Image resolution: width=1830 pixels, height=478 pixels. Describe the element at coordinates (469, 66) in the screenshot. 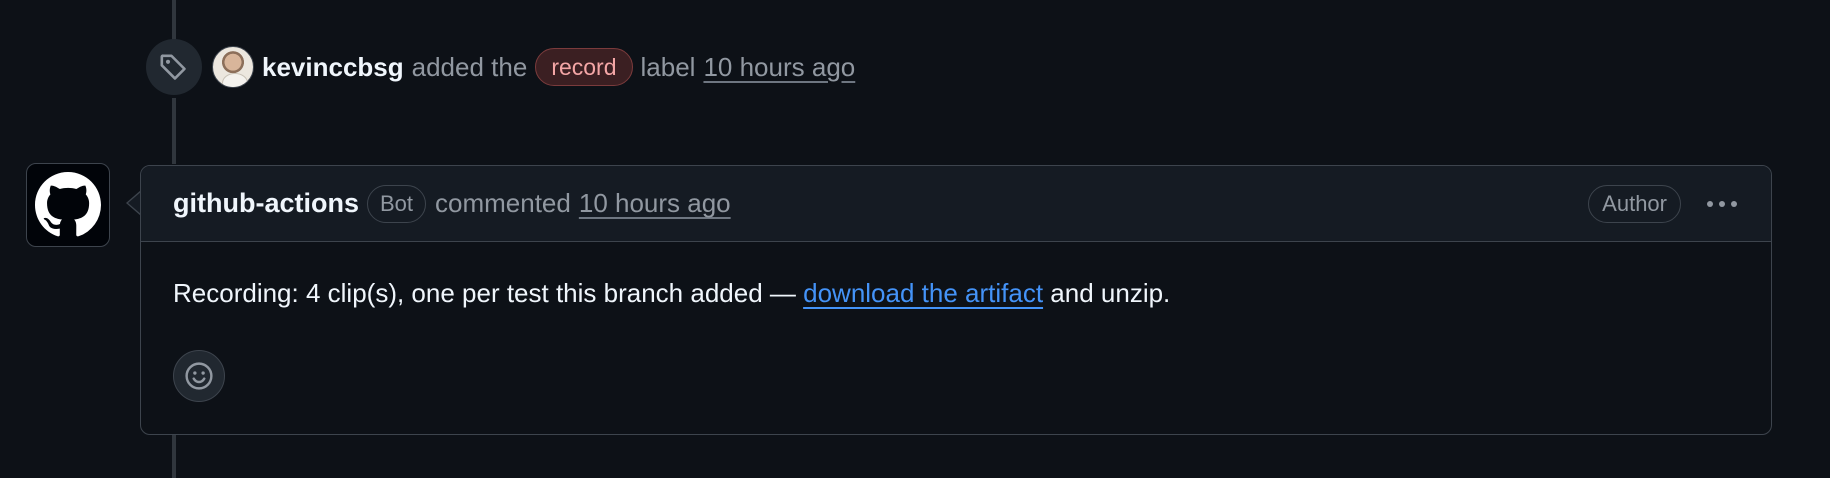

I see `event-action-text: added the` at that location.